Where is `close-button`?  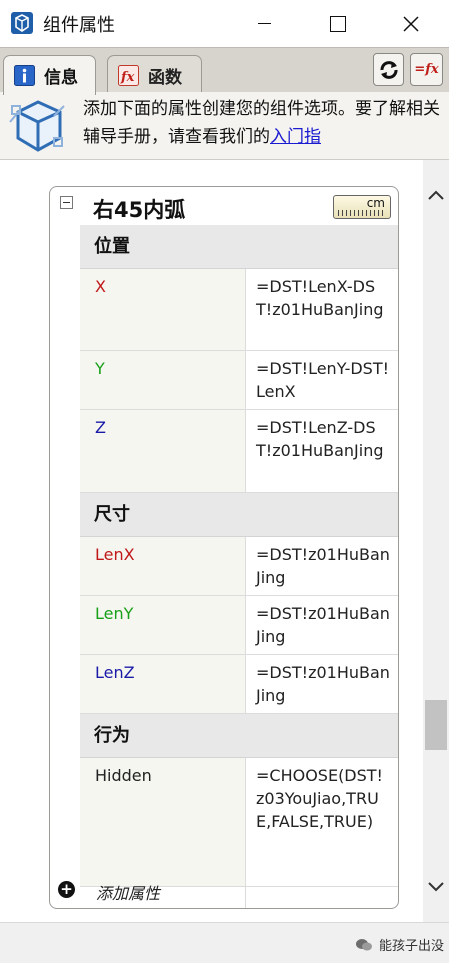 close-button is located at coordinates (410, 23).